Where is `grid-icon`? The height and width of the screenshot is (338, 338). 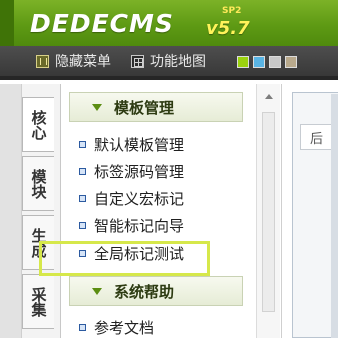
grid-icon is located at coordinates (137, 61).